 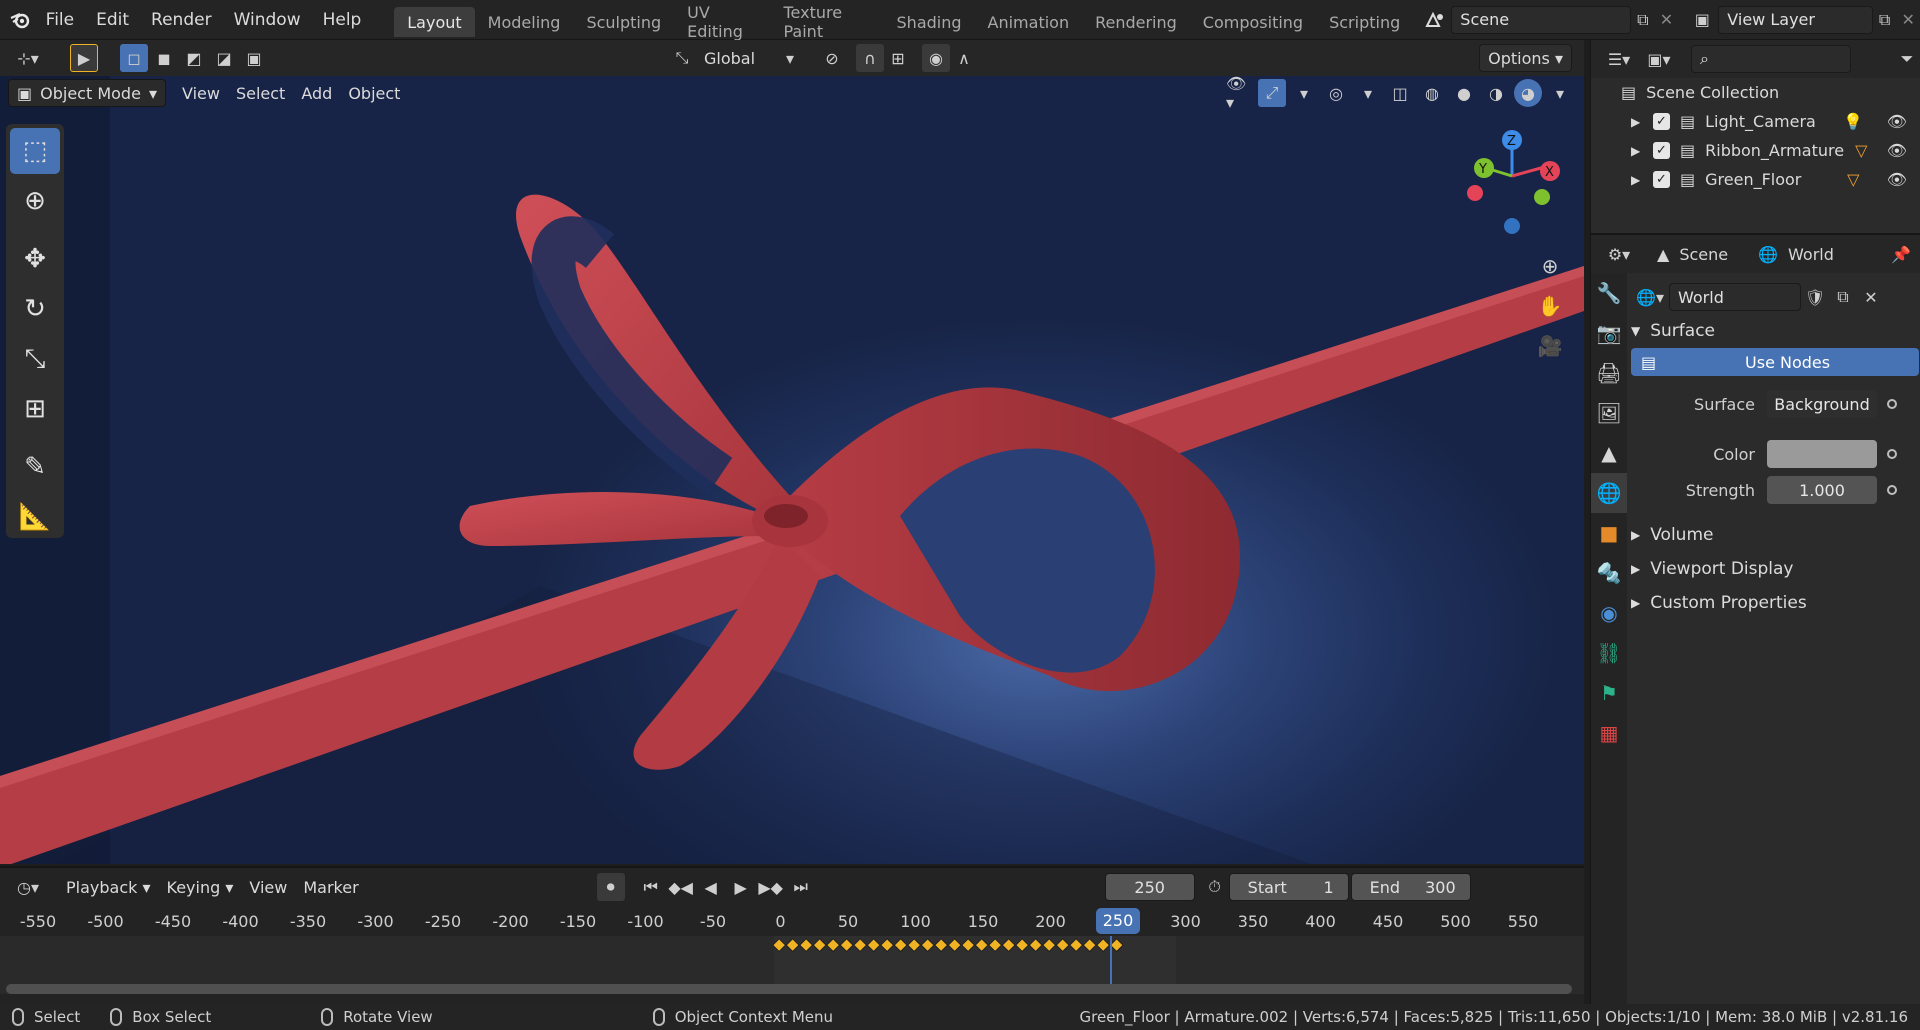 I want to click on scene-collection-row: ▤ Scene Collection, so click(x=1755, y=92).